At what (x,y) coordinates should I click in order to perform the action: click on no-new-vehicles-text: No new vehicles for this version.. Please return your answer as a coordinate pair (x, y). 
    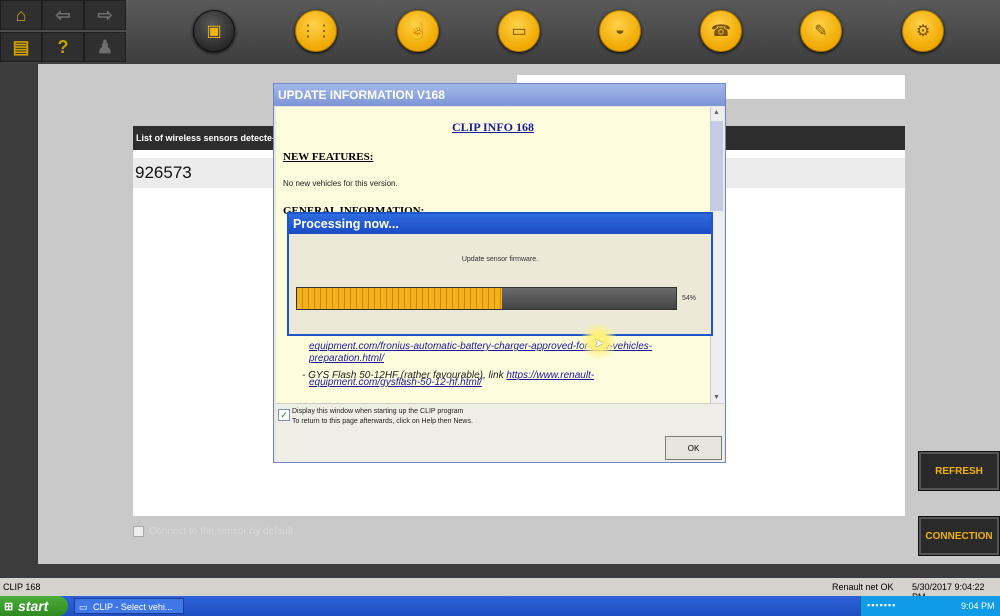
    Looking at the image, I should click on (340, 183).